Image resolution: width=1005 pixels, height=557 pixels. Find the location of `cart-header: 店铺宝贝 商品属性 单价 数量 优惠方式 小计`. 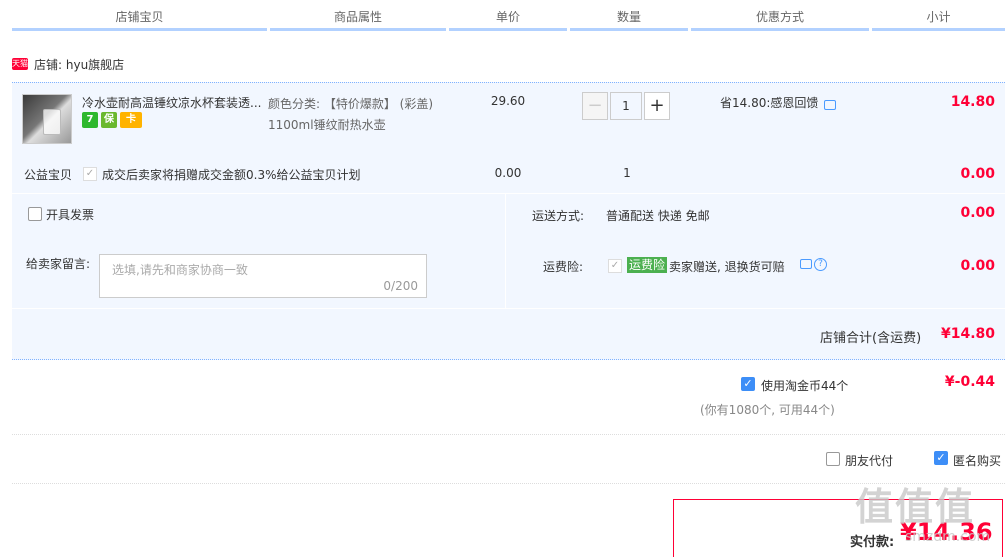

cart-header: 店铺宝贝 商品属性 单价 数量 优惠方式 小计 is located at coordinates (502, 16).